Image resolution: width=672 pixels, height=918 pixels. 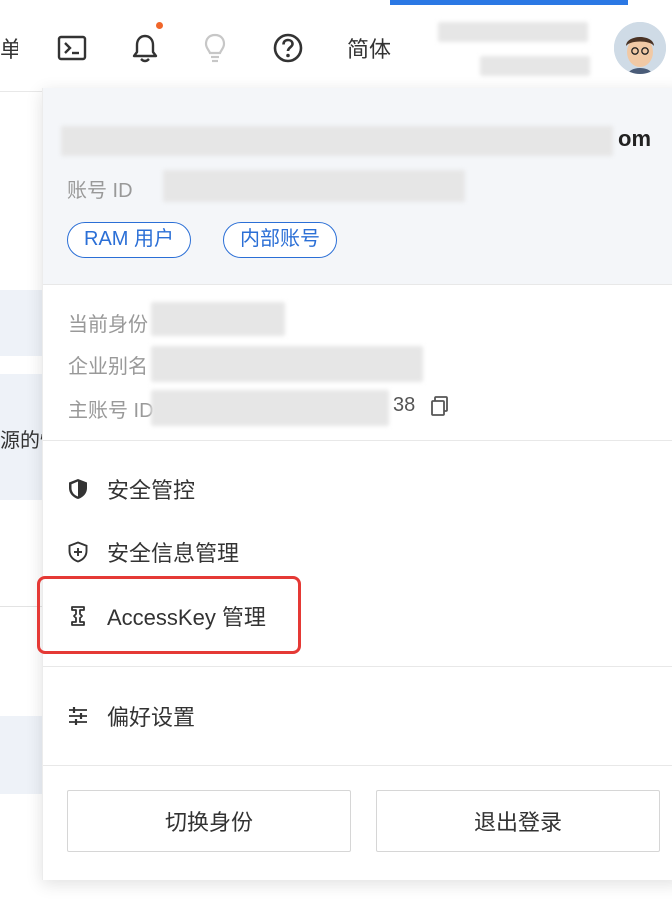 I want to click on current-identity-label: 当前身份, so click(x=108, y=325).